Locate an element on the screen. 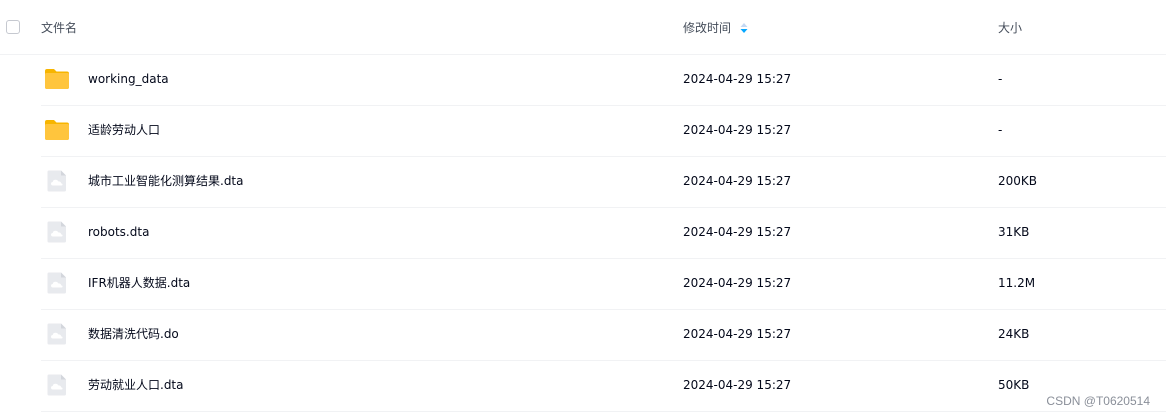  watermark: CSDN @T0620514 is located at coordinates (1098, 401).